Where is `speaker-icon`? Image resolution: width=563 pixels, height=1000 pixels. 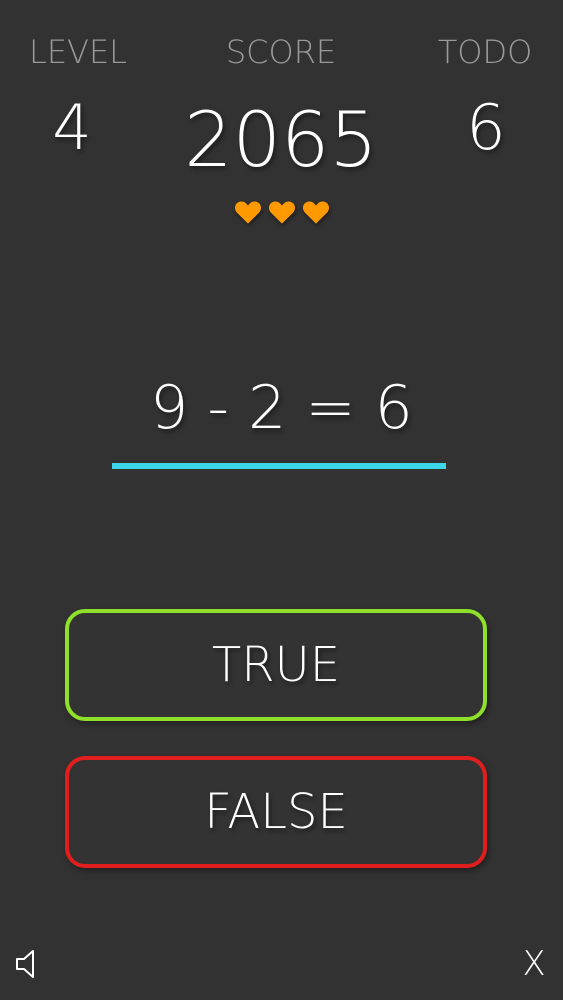 speaker-icon is located at coordinates (25, 964).